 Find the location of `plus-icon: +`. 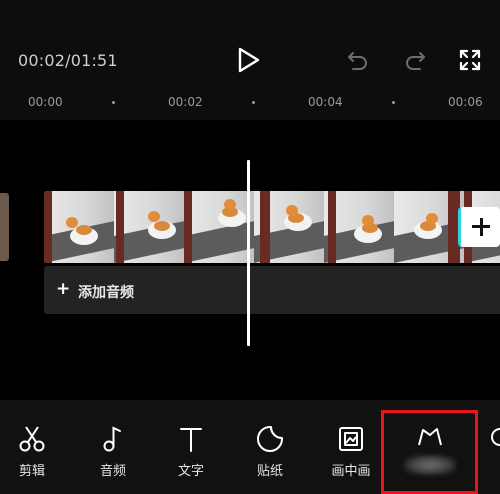

plus-icon: + is located at coordinates (63, 289).